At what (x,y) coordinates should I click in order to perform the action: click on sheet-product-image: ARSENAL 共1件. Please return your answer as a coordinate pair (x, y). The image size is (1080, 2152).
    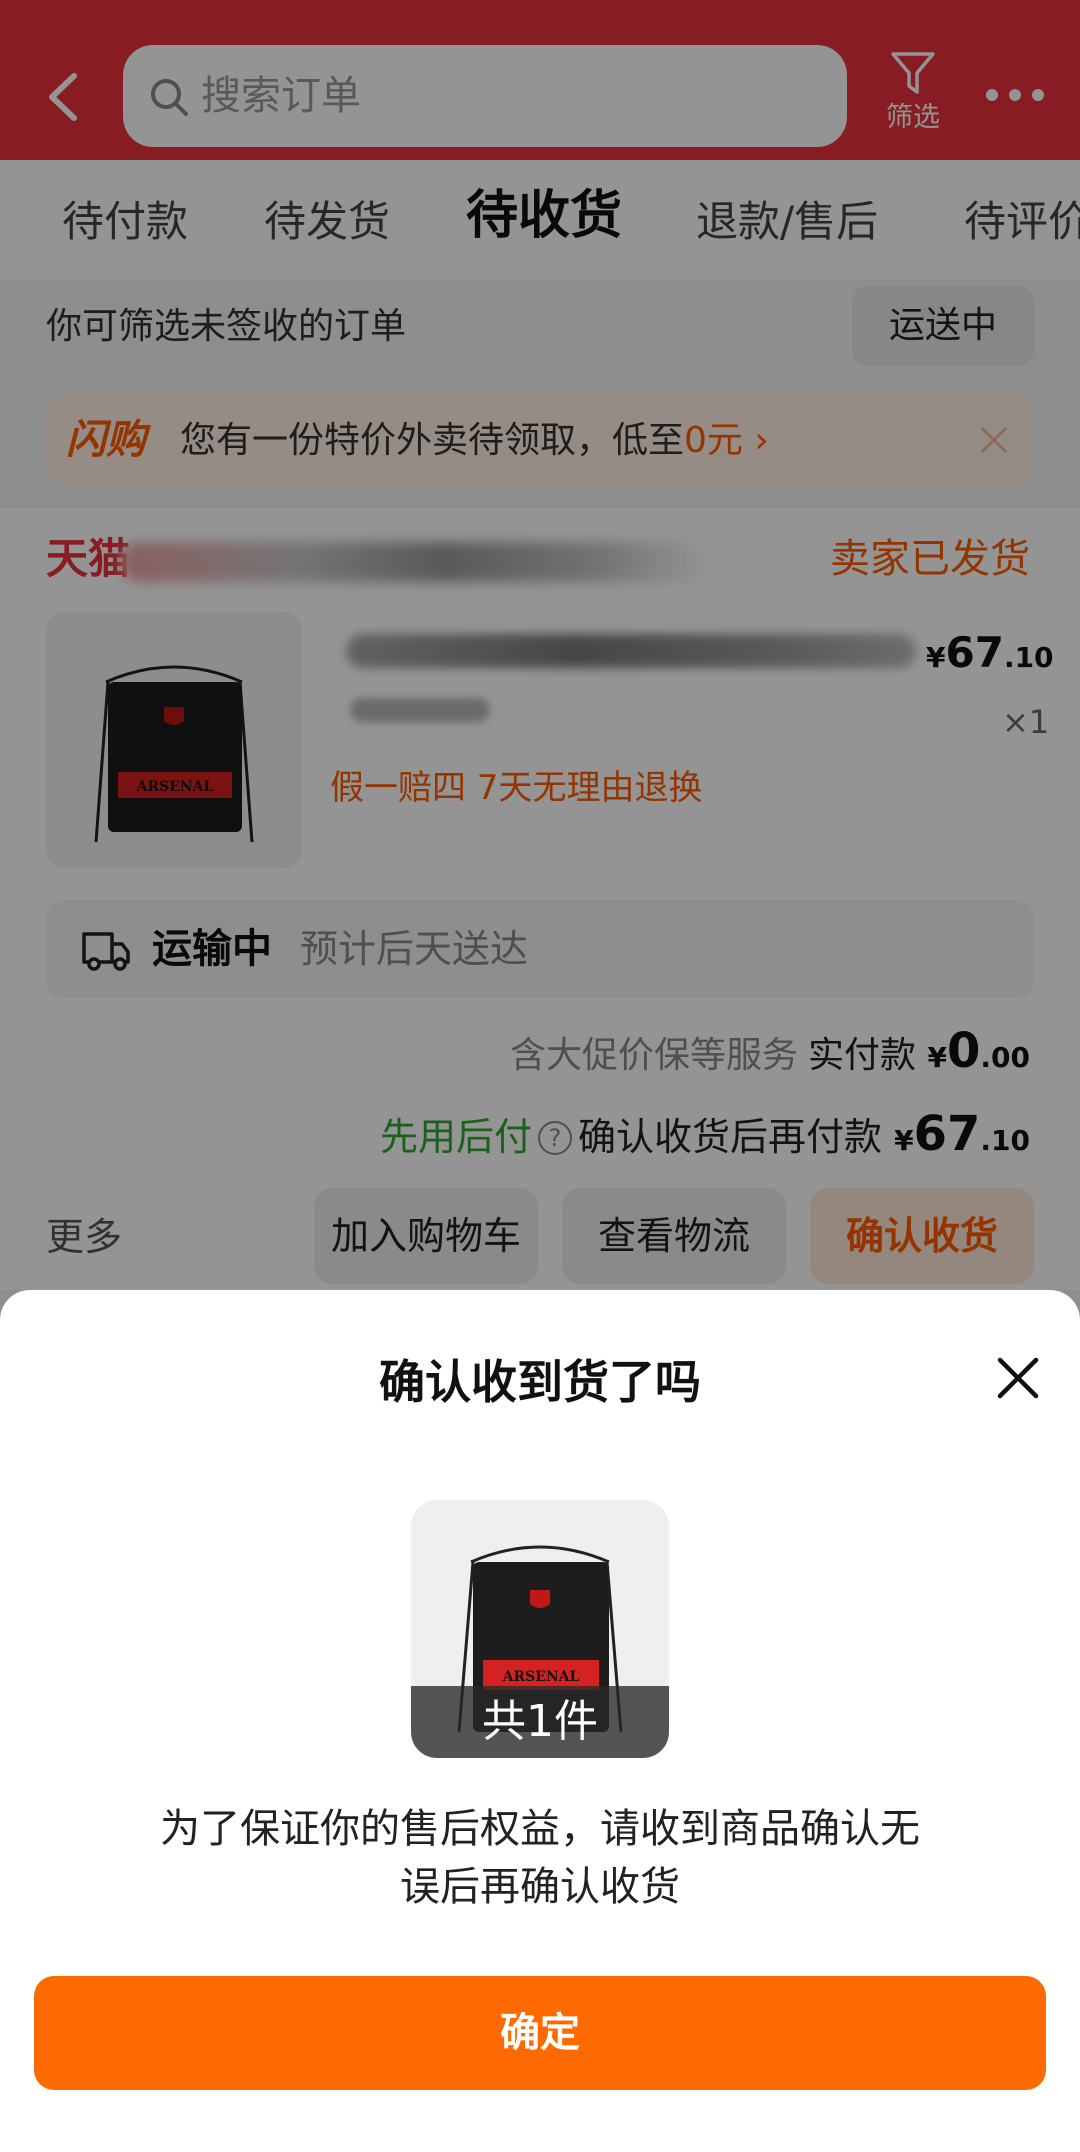
    Looking at the image, I should click on (540, 1629).